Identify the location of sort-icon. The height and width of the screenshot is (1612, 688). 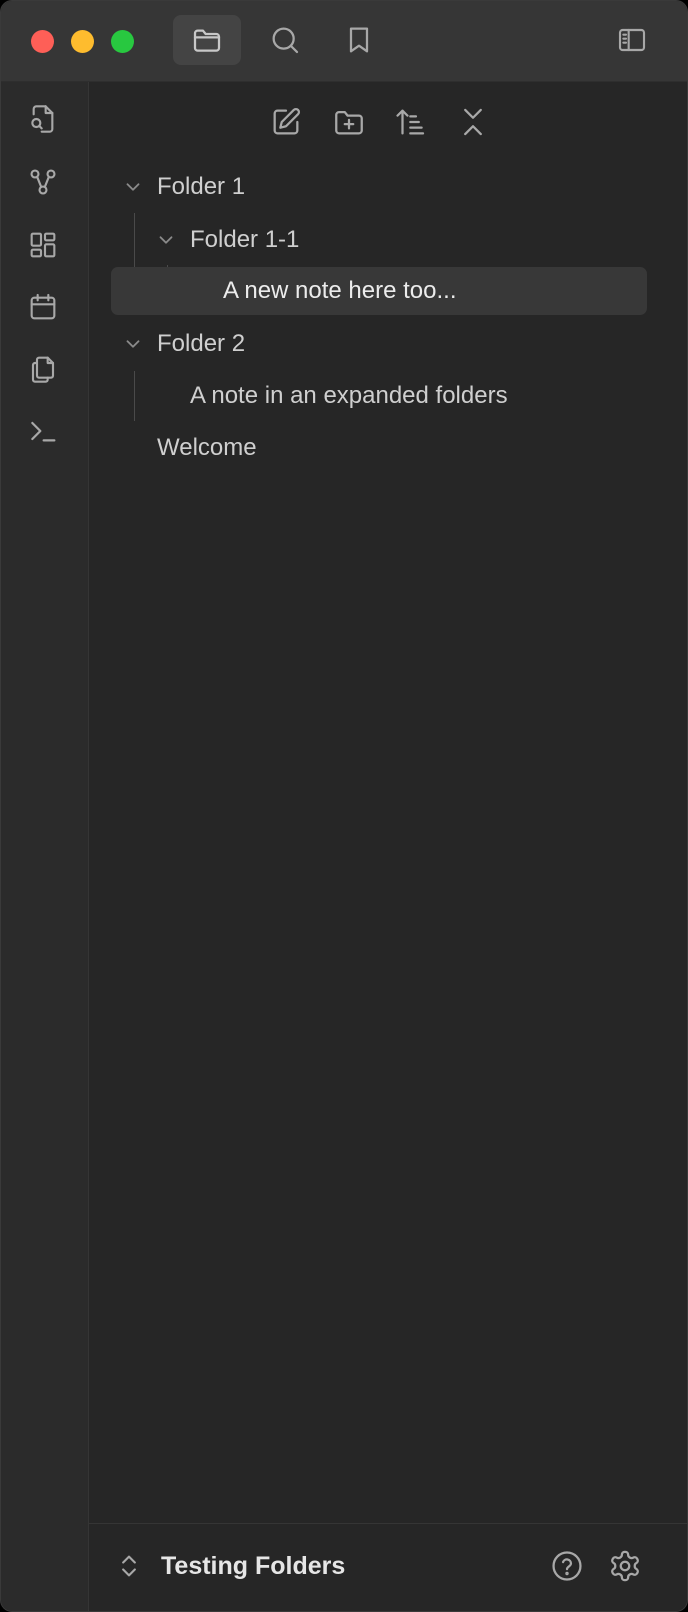
(410, 122).